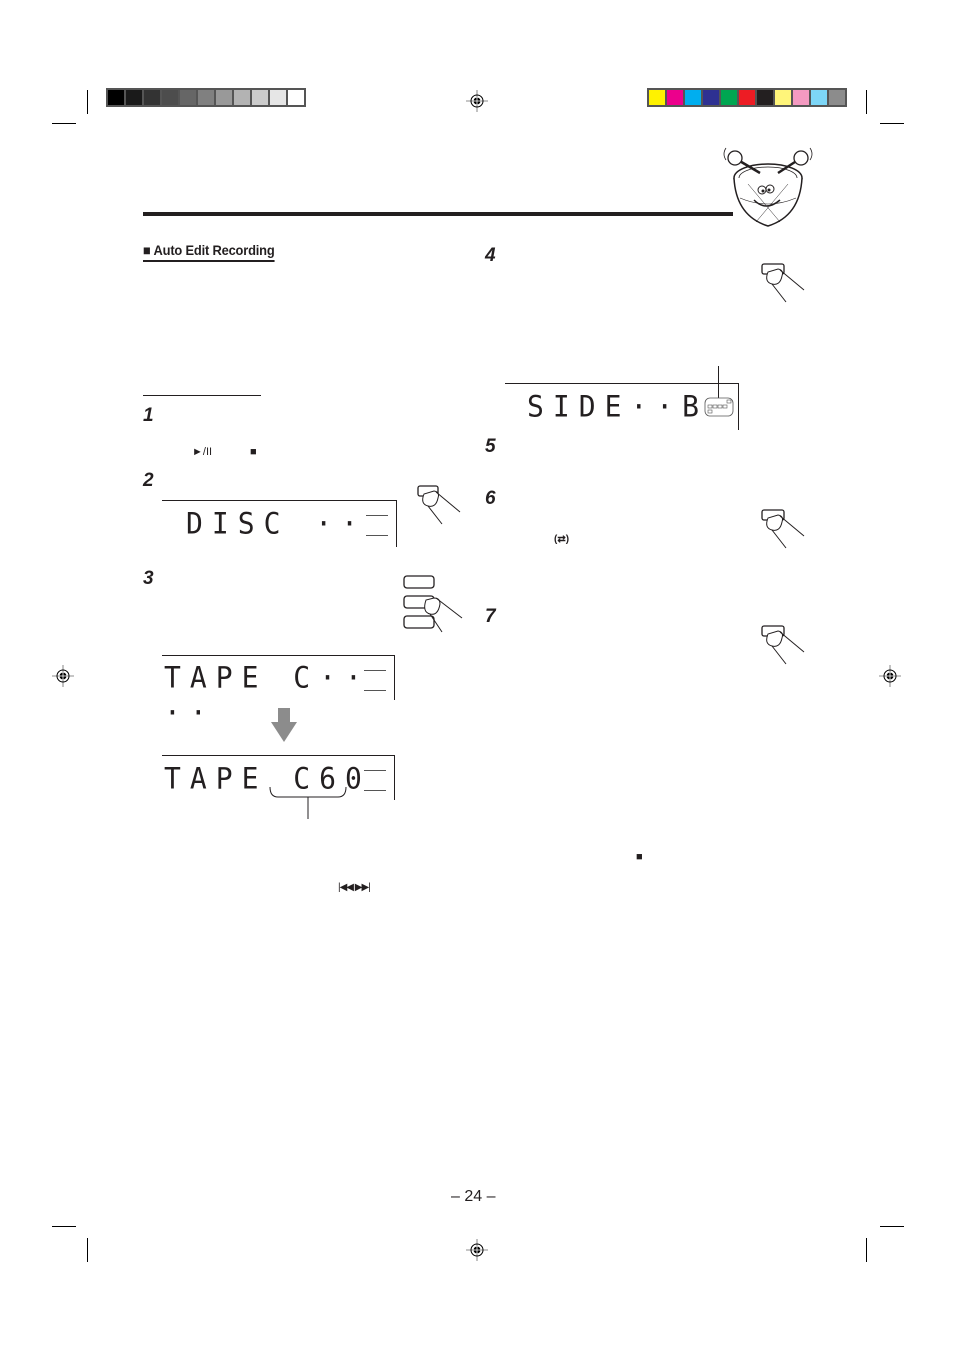 The width and height of the screenshot is (954, 1352). Describe the element at coordinates (277, 523) in the screenshot. I see `lcd-text: DISC ··` at that location.